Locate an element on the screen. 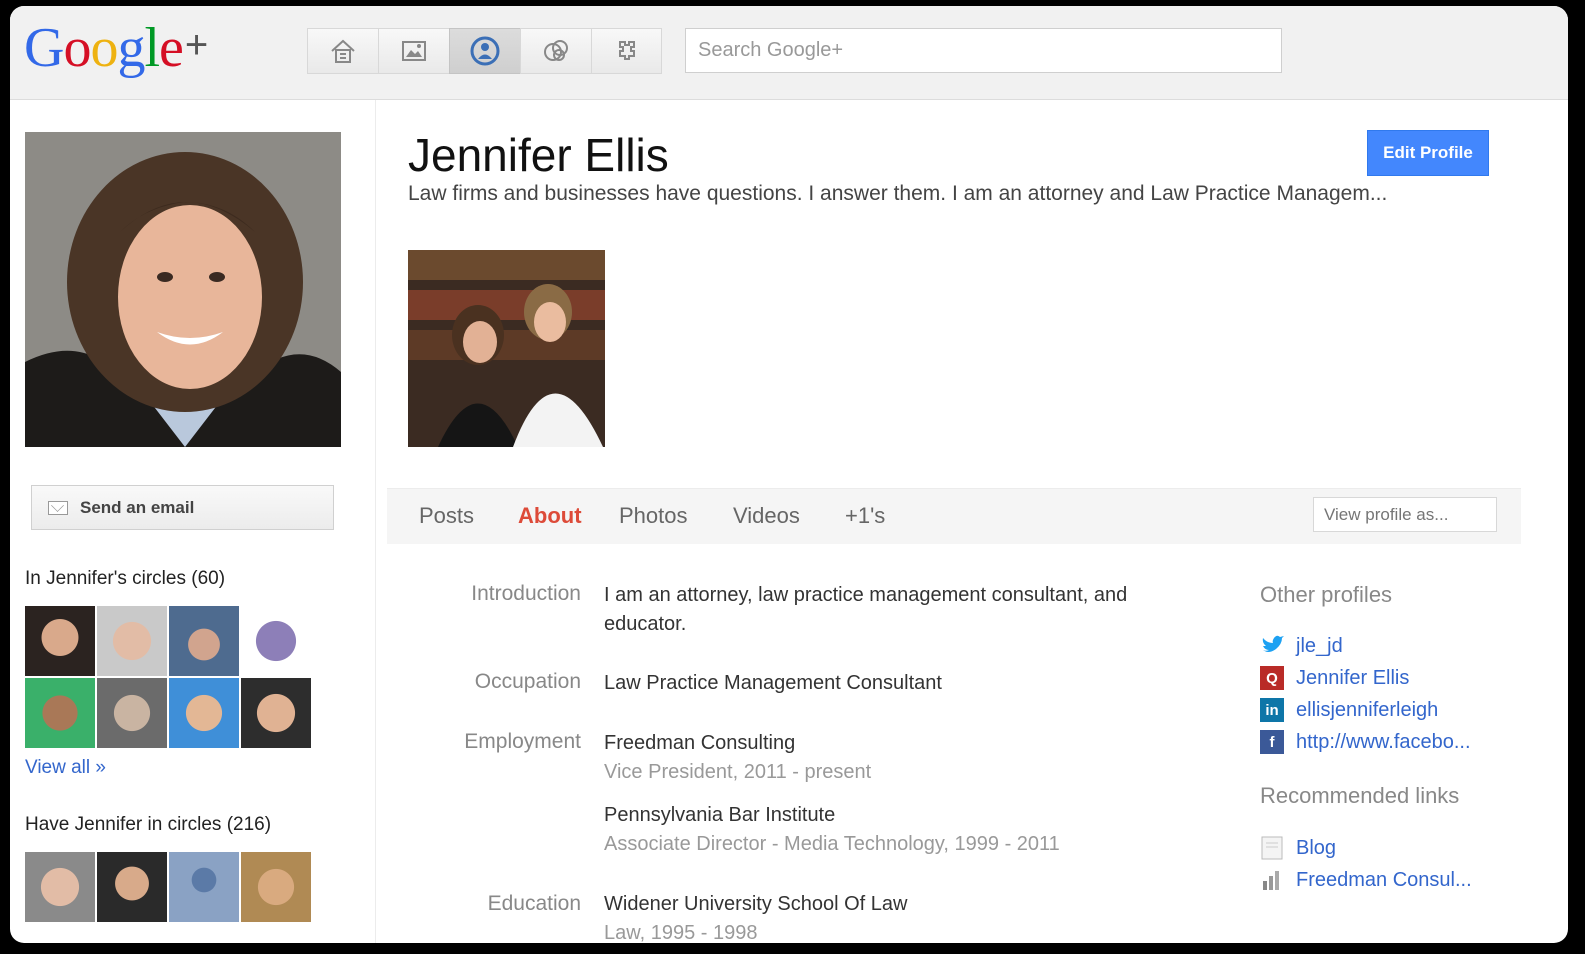  tab-videos: Videos is located at coordinates (766, 516).